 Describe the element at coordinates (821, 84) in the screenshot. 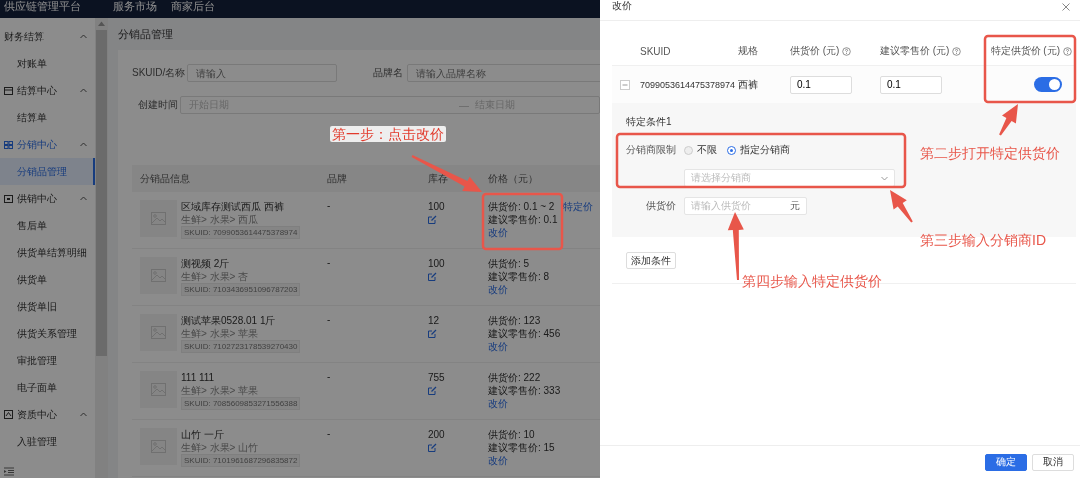

I see `supply-price-input: 0.1` at that location.